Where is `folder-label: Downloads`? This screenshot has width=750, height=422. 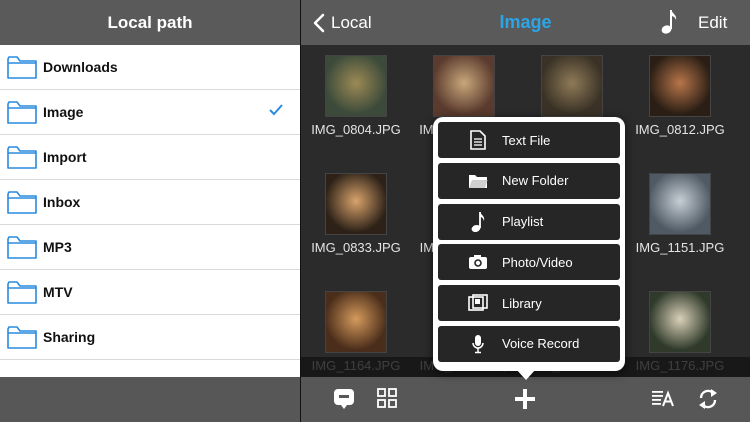 folder-label: Downloads is located at coordinates (80, 67).